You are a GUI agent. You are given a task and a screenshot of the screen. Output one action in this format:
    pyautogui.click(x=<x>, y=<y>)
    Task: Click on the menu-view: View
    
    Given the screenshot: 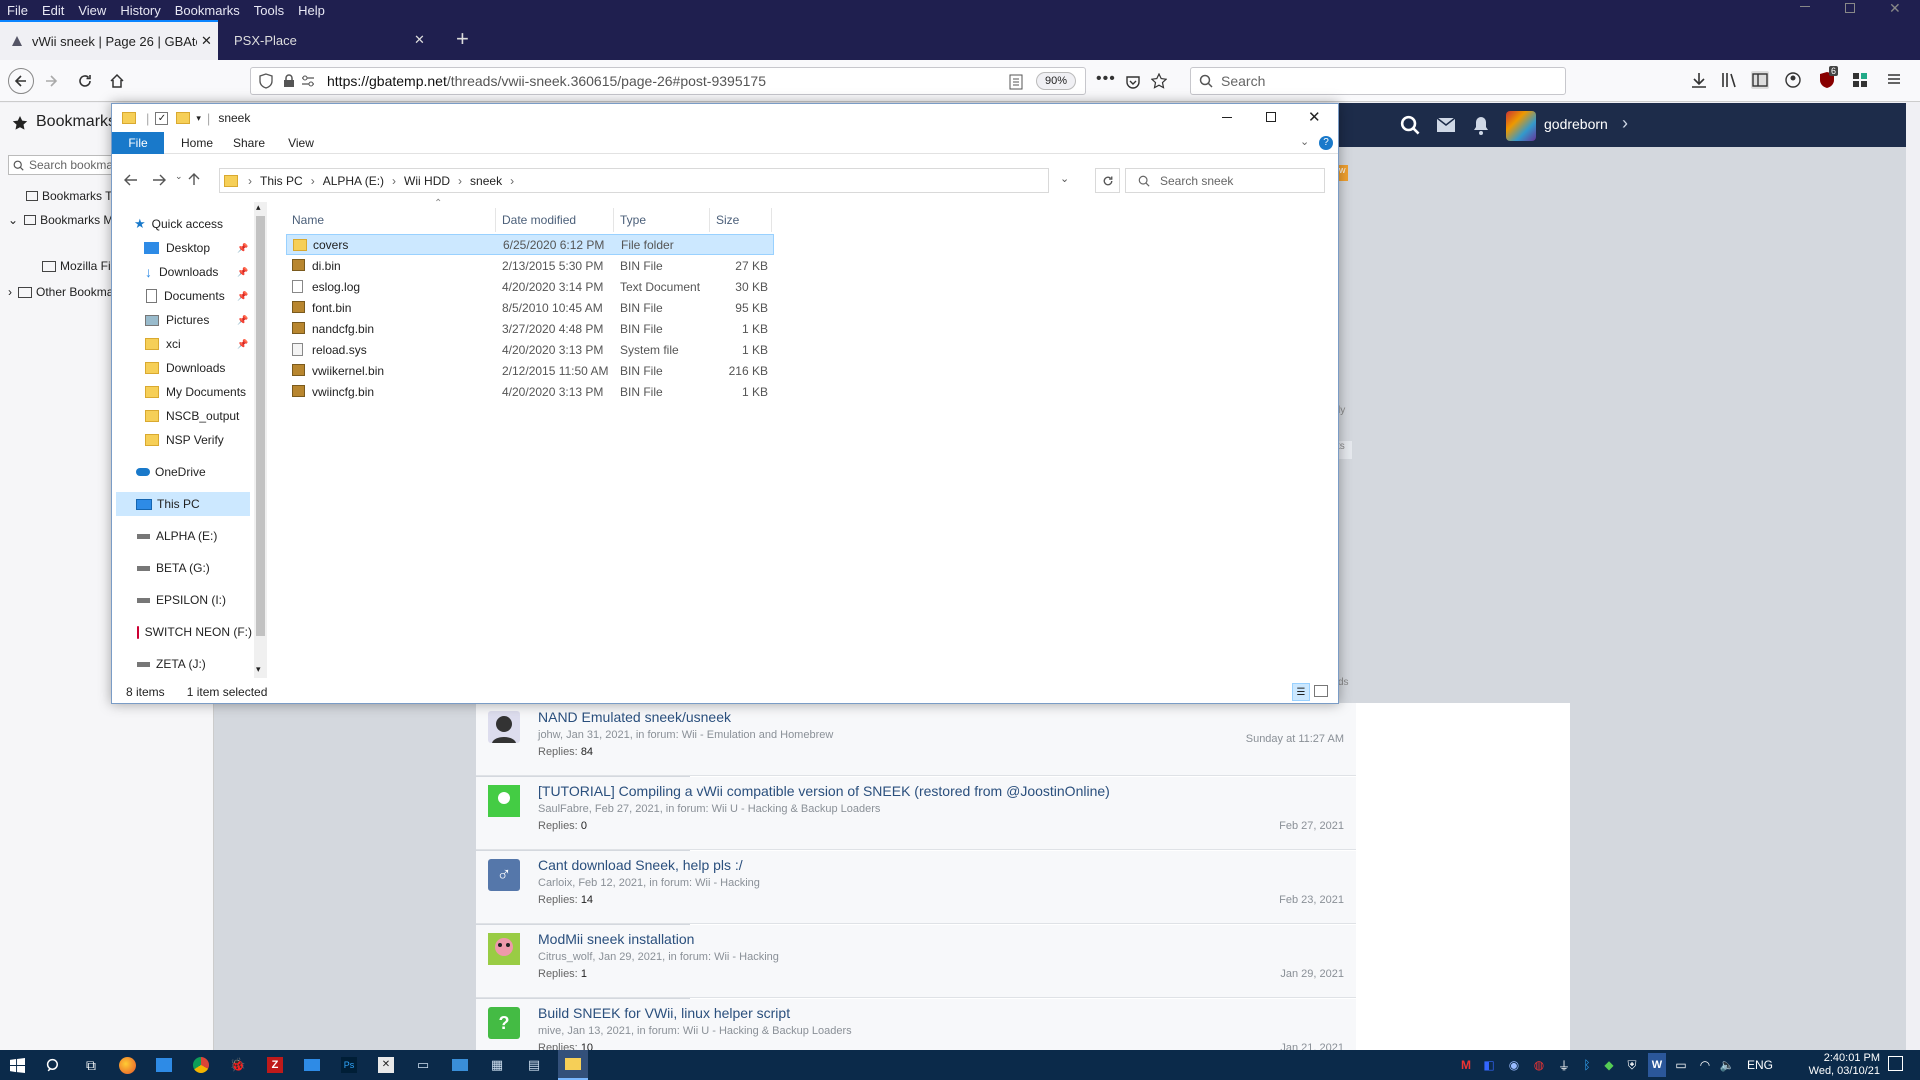 What is the action you would take?
    pyautogui.click(x=92, y=10)
    